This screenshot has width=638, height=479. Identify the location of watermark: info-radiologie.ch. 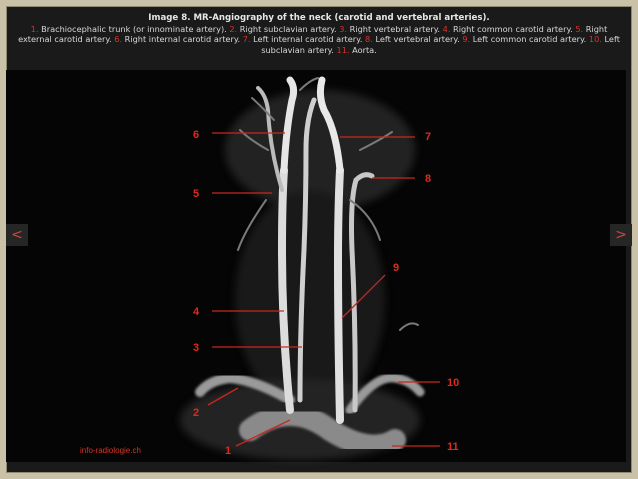
(110, 450).